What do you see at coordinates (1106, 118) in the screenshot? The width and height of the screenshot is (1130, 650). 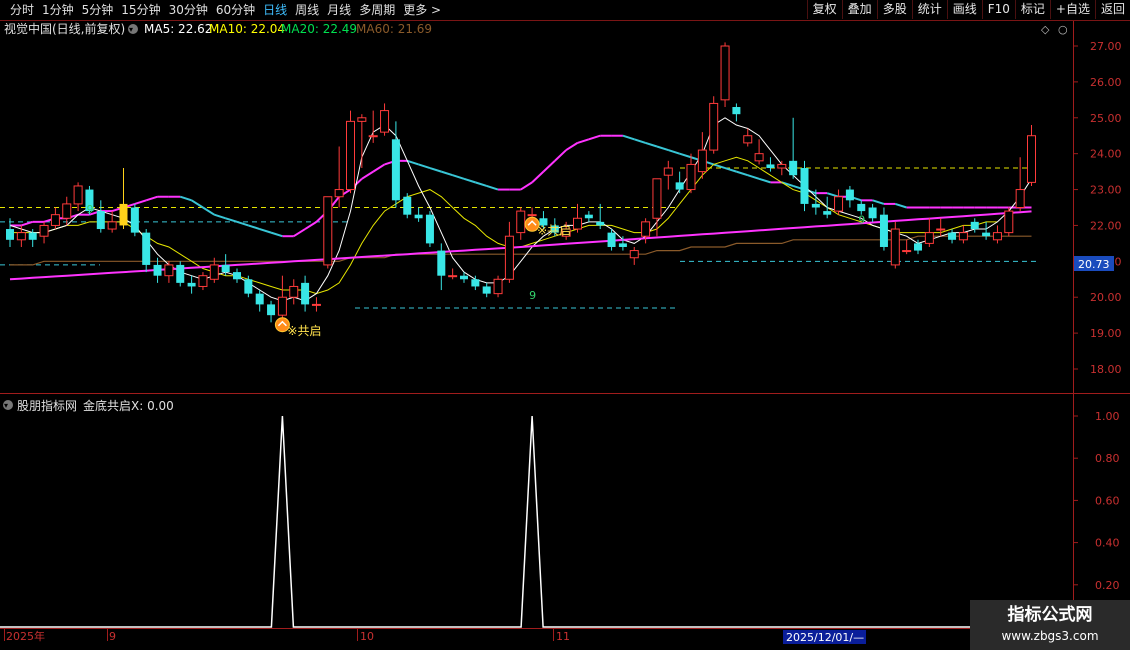 I see `ytick-label: 25.00` at bounding box center [1106, 118].